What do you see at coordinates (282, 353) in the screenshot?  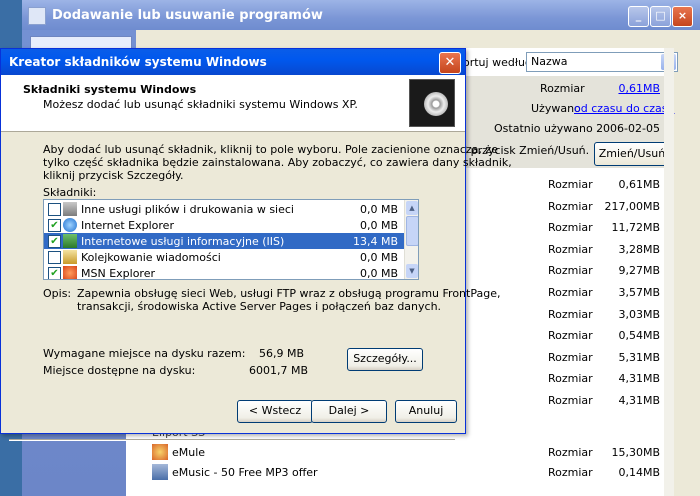 I see `required-space-value: 56,9 MB` at bounding box center [282, 353].